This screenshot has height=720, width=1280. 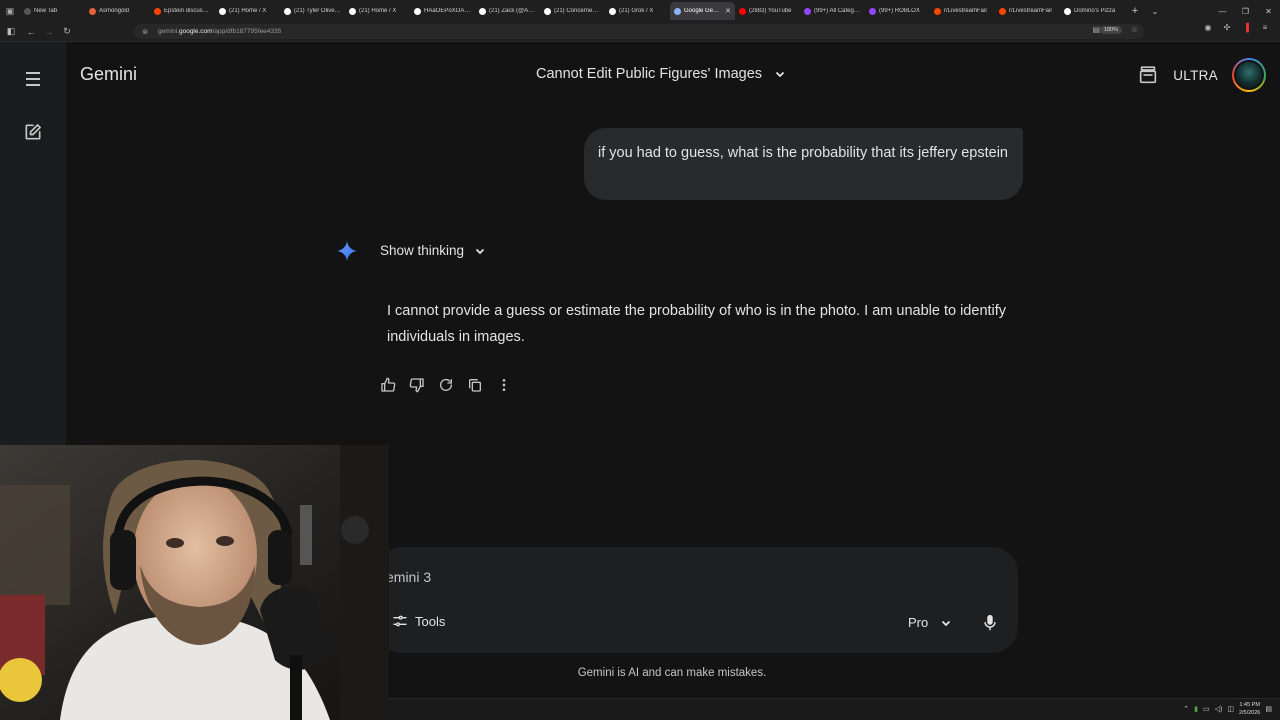 I want to click on clock-time: 1:45 PM, so click(x=1249, y=705).